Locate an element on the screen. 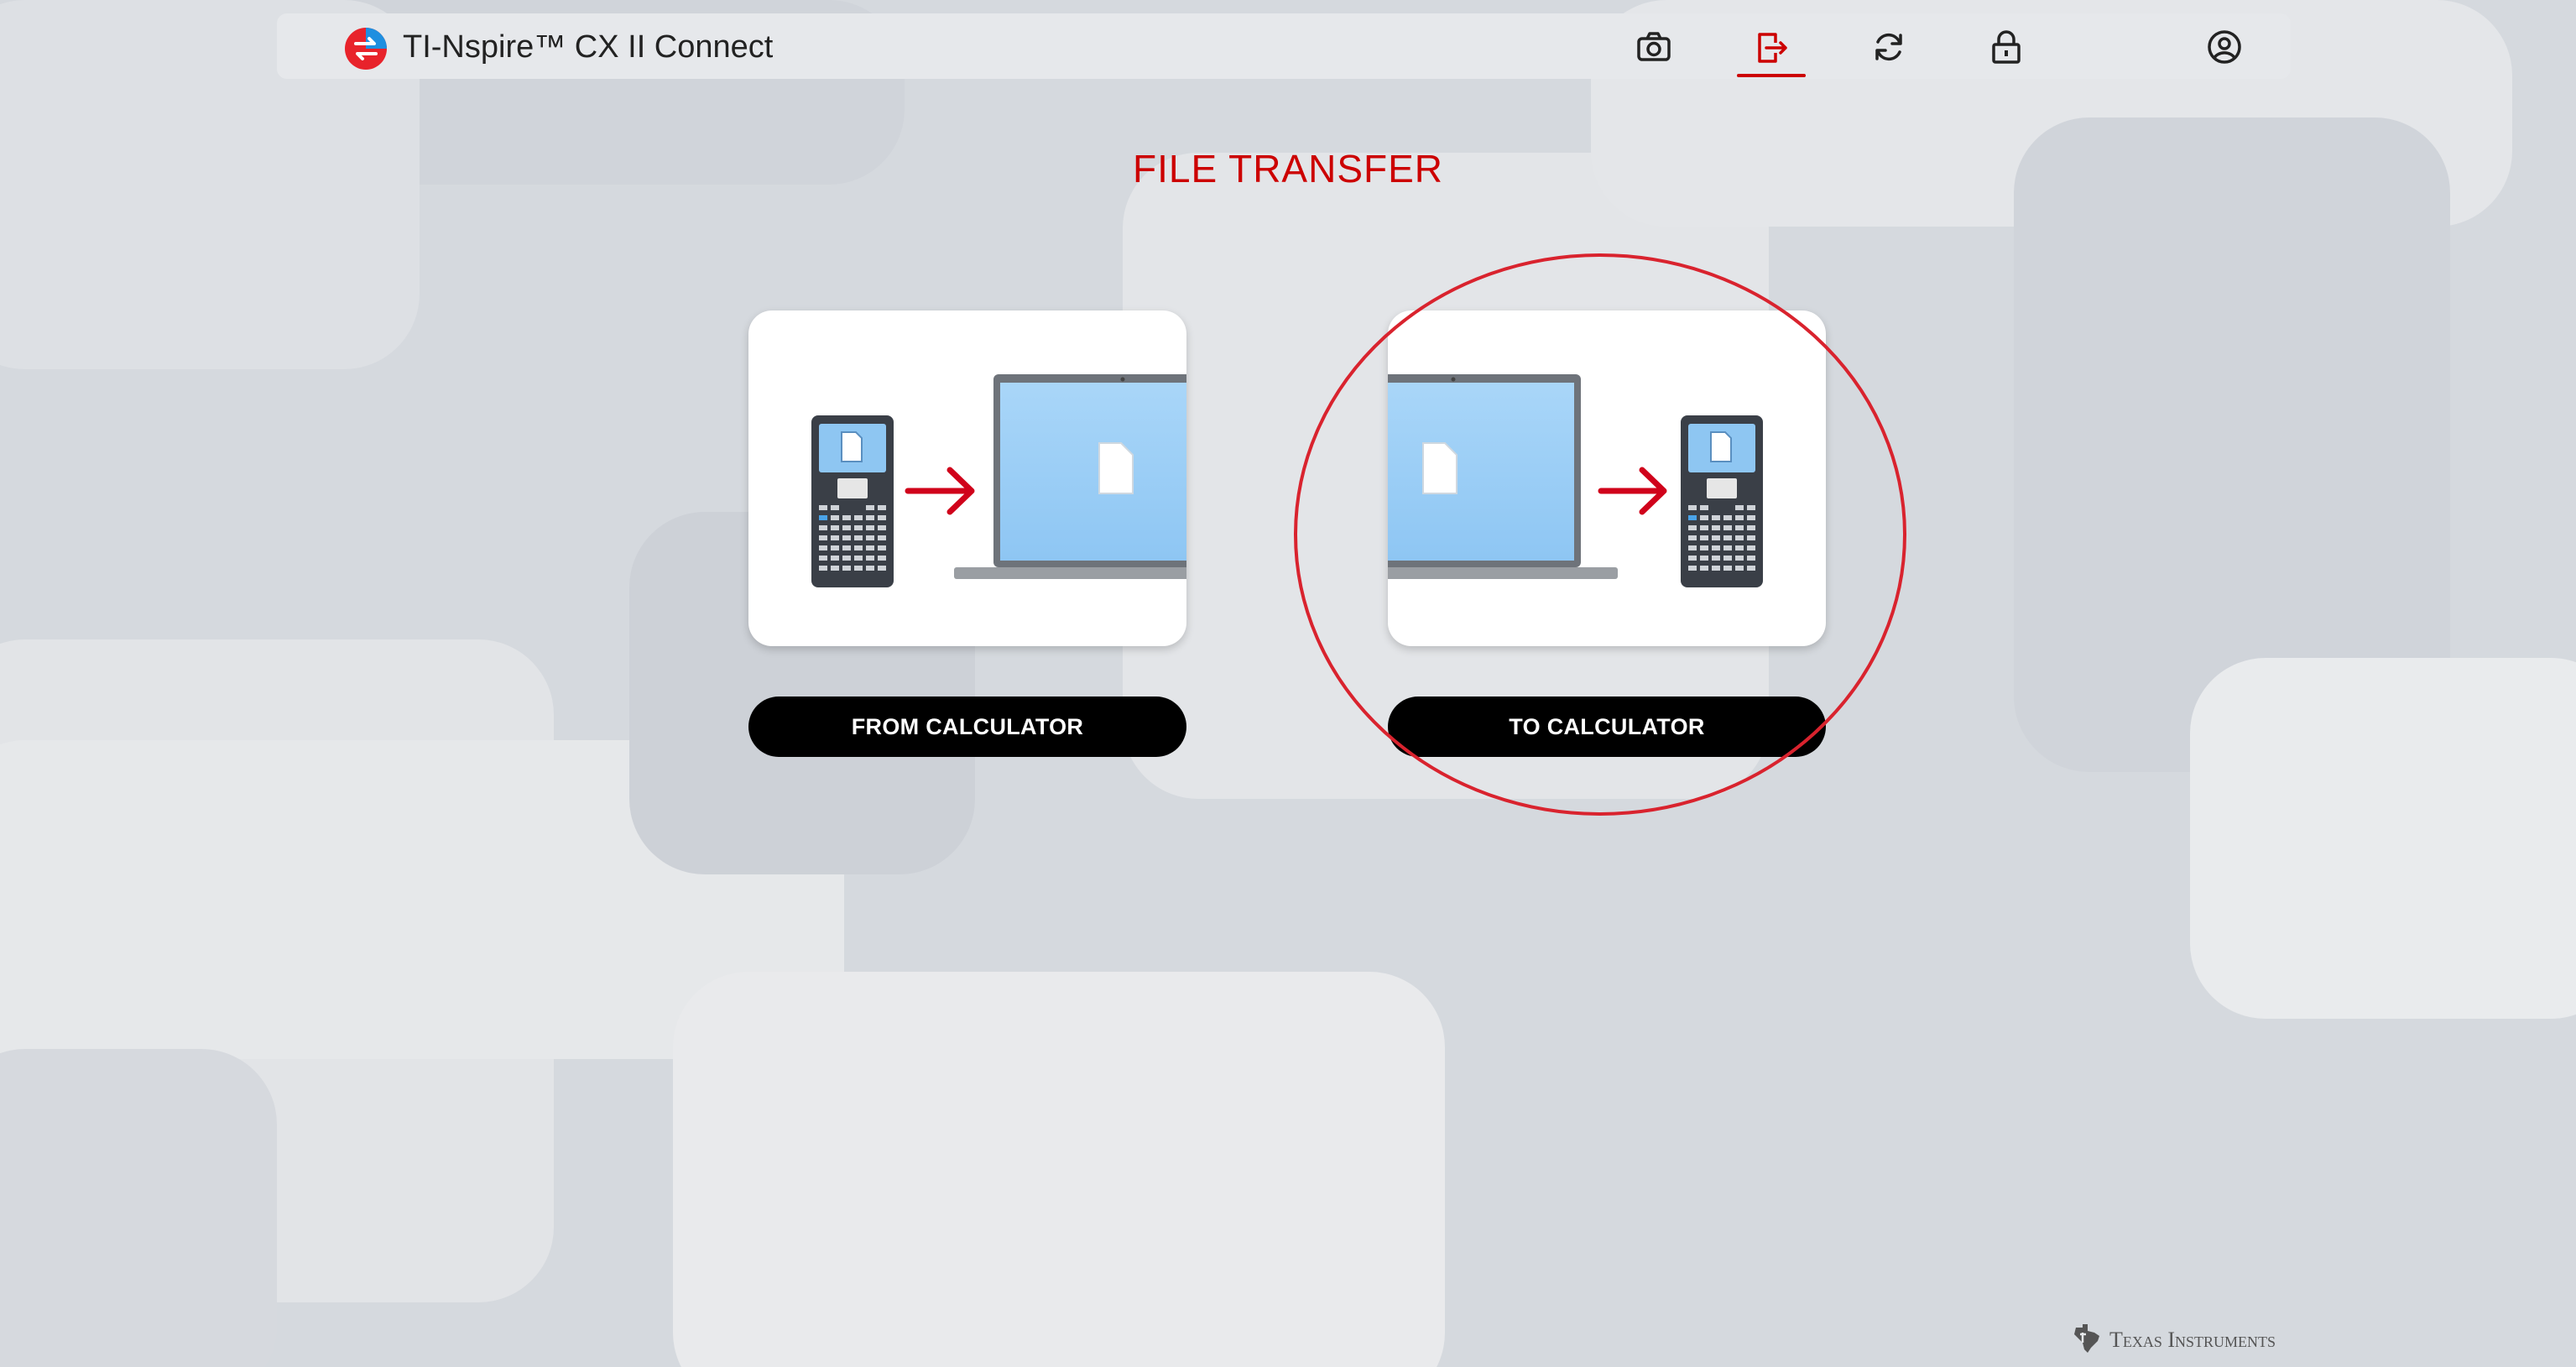 The width and height of the screenshot is (2576, 1367). account-icon is located at coordinates (2224, 47).